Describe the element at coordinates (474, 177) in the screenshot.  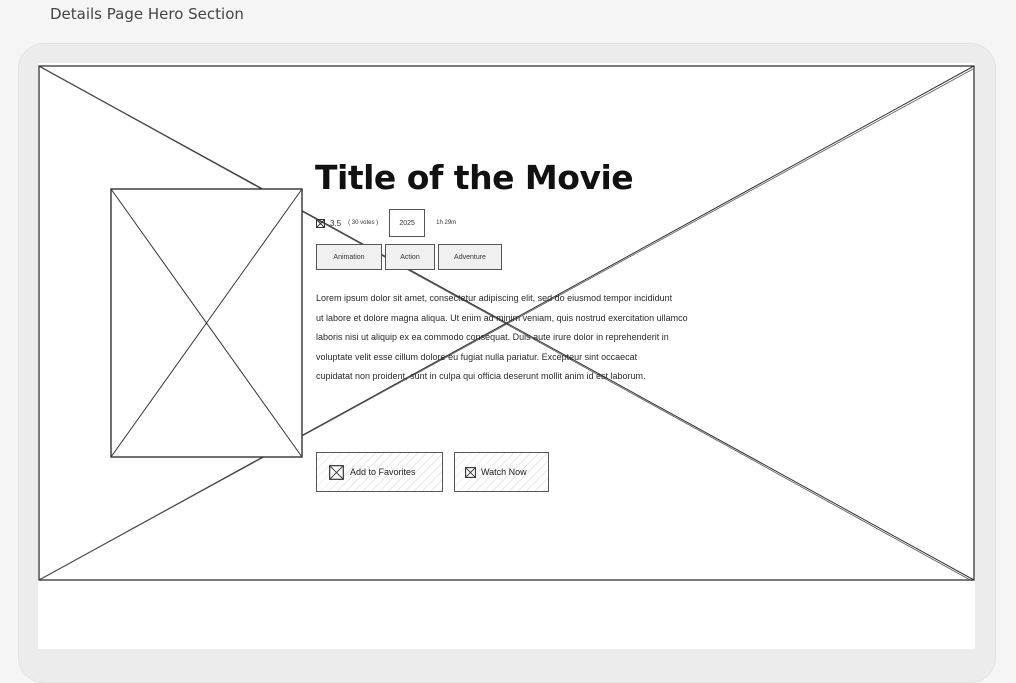
I see `movie-title: Title of the Movie` at that location.